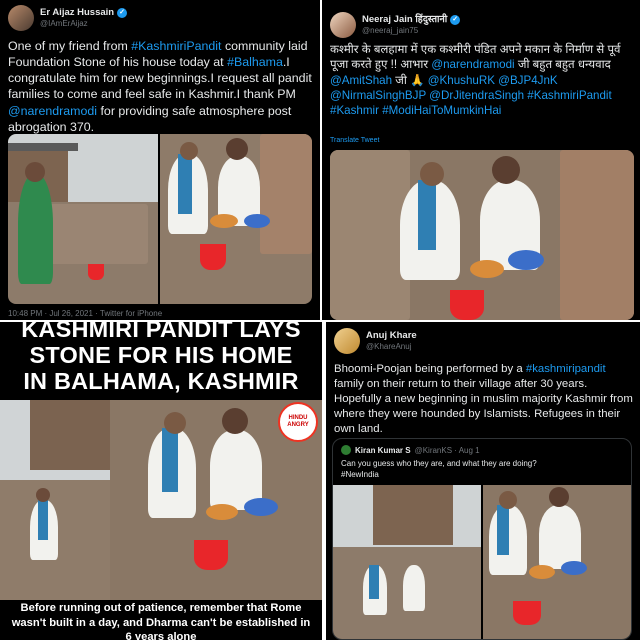  Describe the element at coordinates (354, 140) in the screenshot. I see `translate-tweet-link: Translate Tweet` at that location.